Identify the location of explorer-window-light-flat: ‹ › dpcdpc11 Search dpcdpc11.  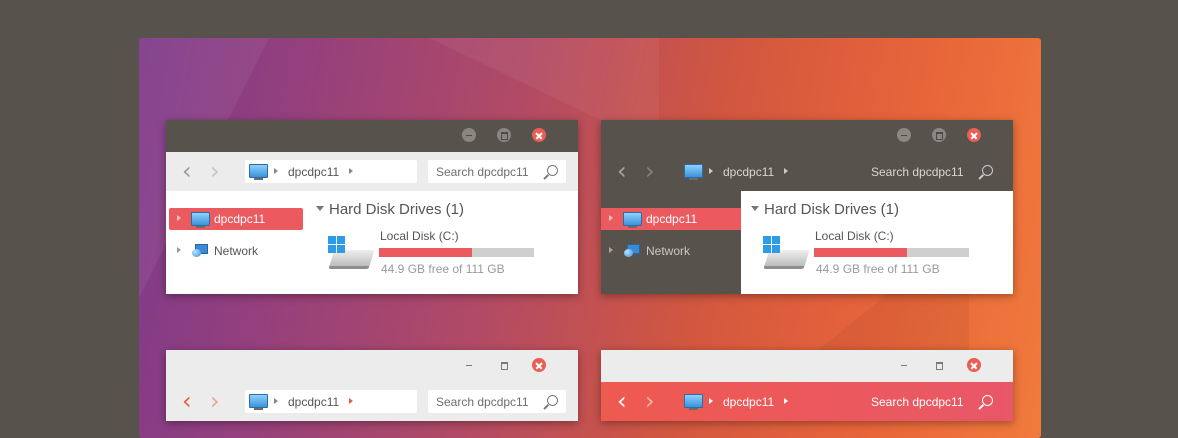
(372, 385).